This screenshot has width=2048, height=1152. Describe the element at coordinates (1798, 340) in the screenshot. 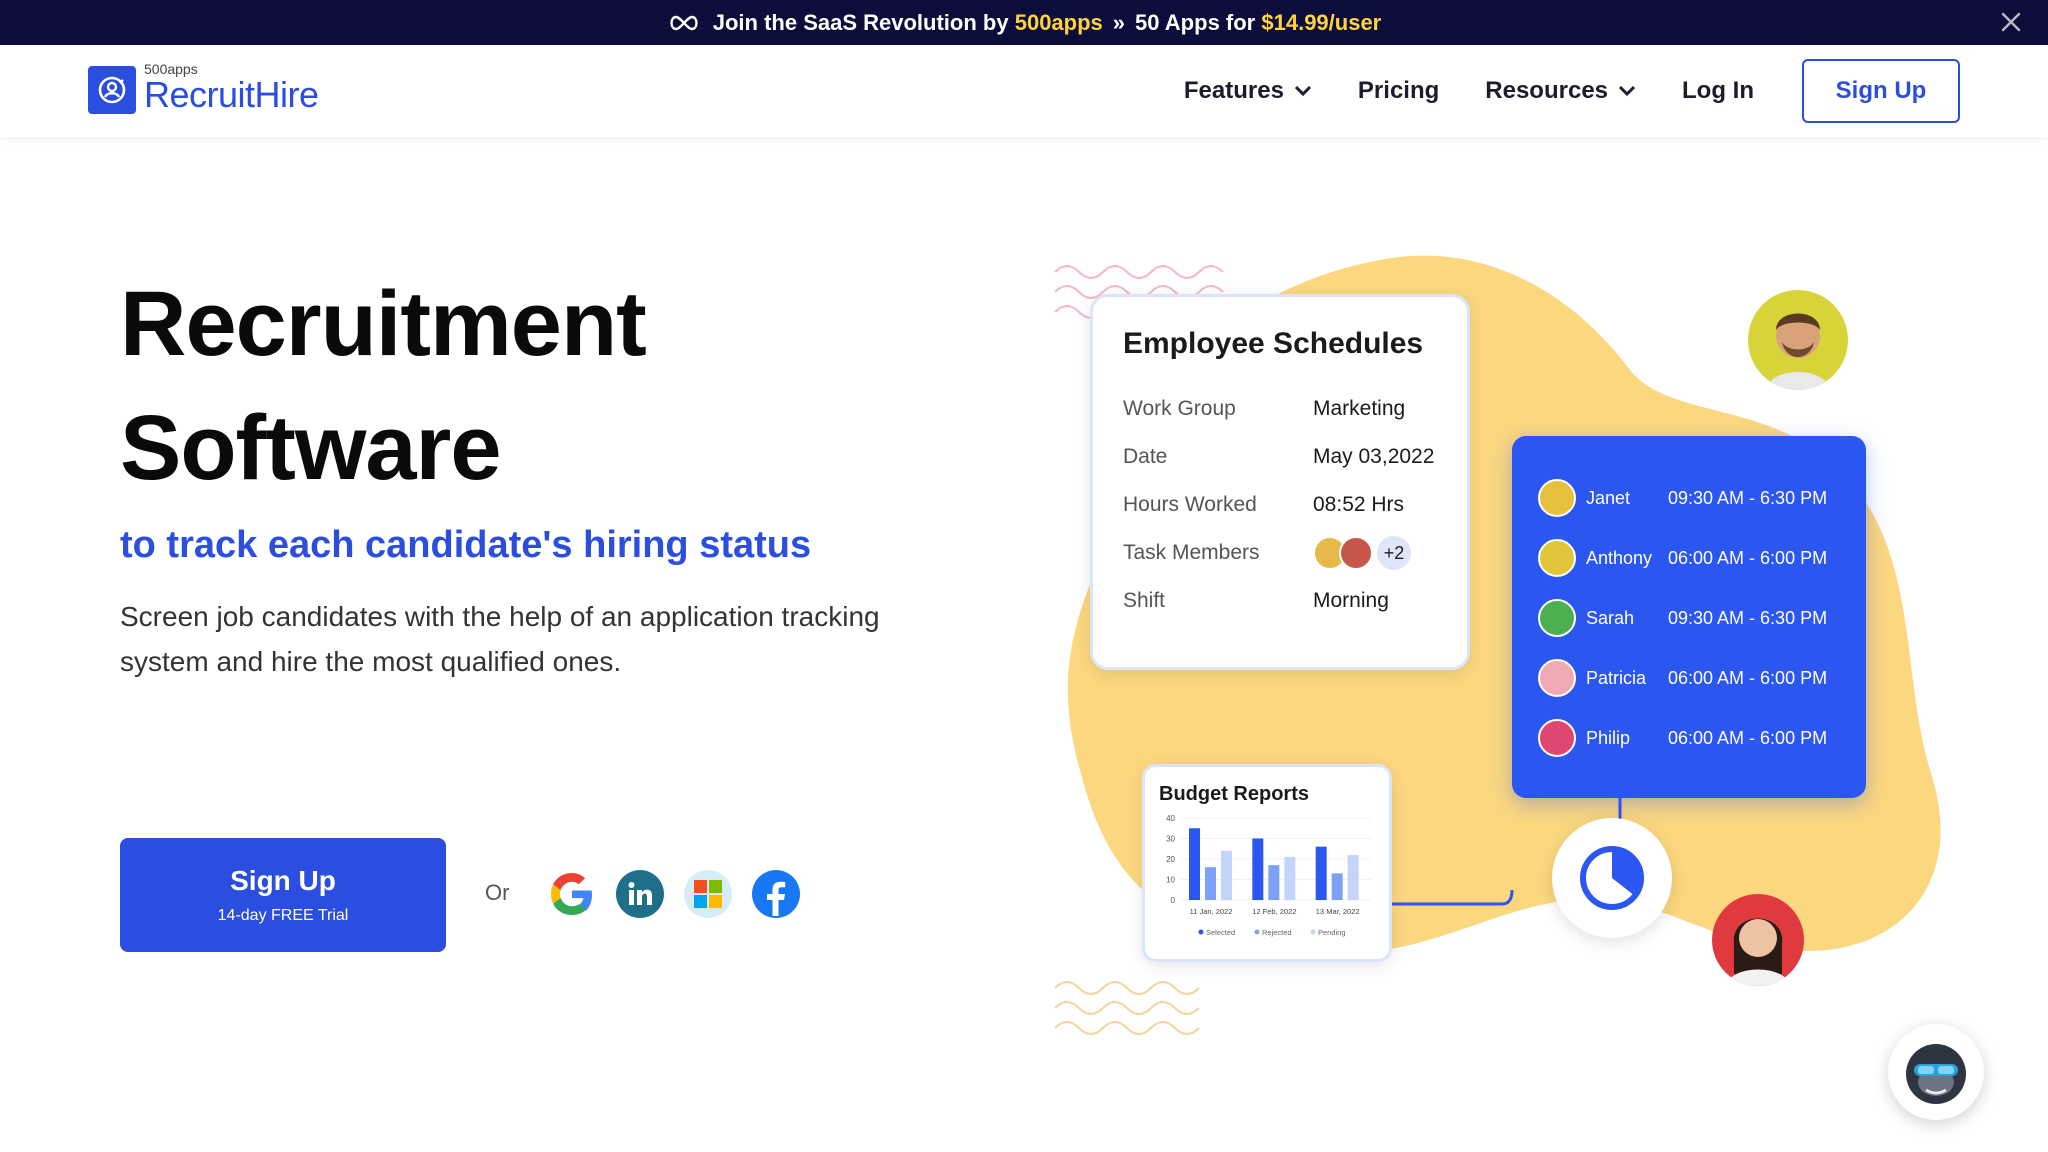

I see `avatar-man-top` at that location.